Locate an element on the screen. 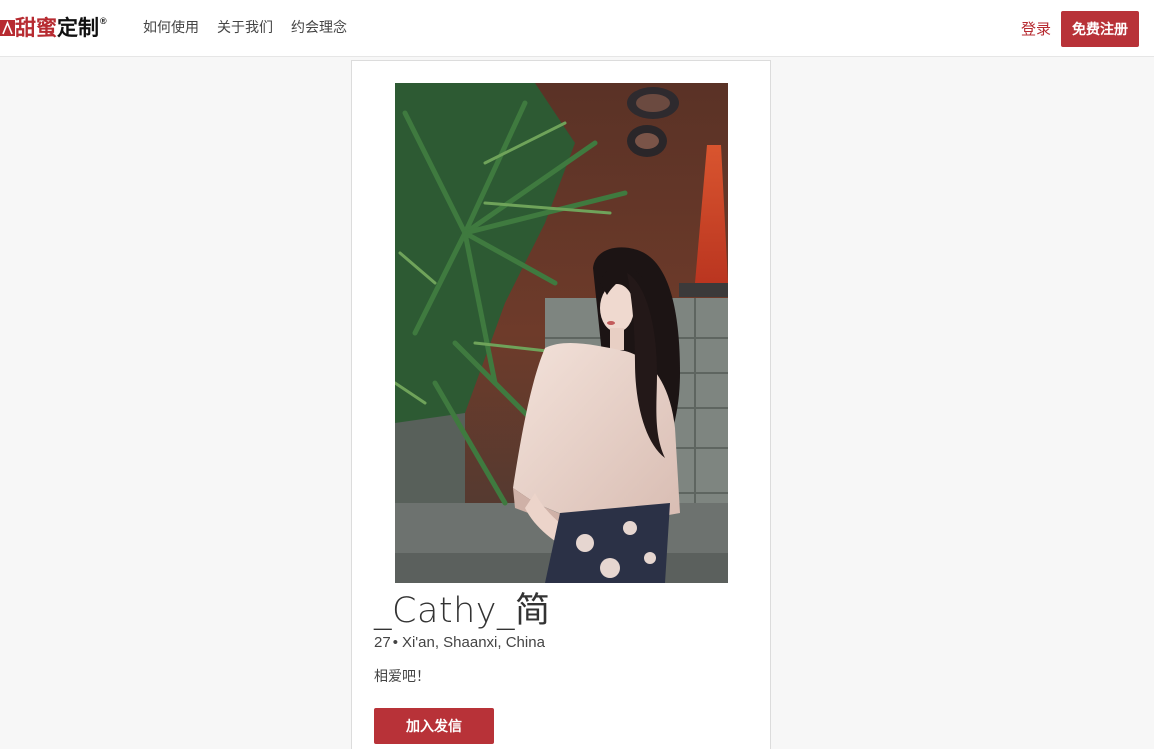  main-nav: 如何使用 关于我们 约会理念 is located at coordinates (254, 28).